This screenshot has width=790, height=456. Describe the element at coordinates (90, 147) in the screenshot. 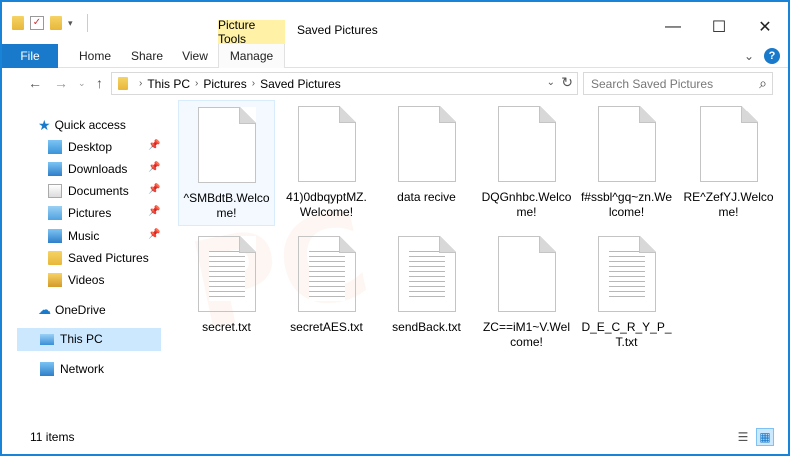

I see `nav-label: Desktop` at that location.